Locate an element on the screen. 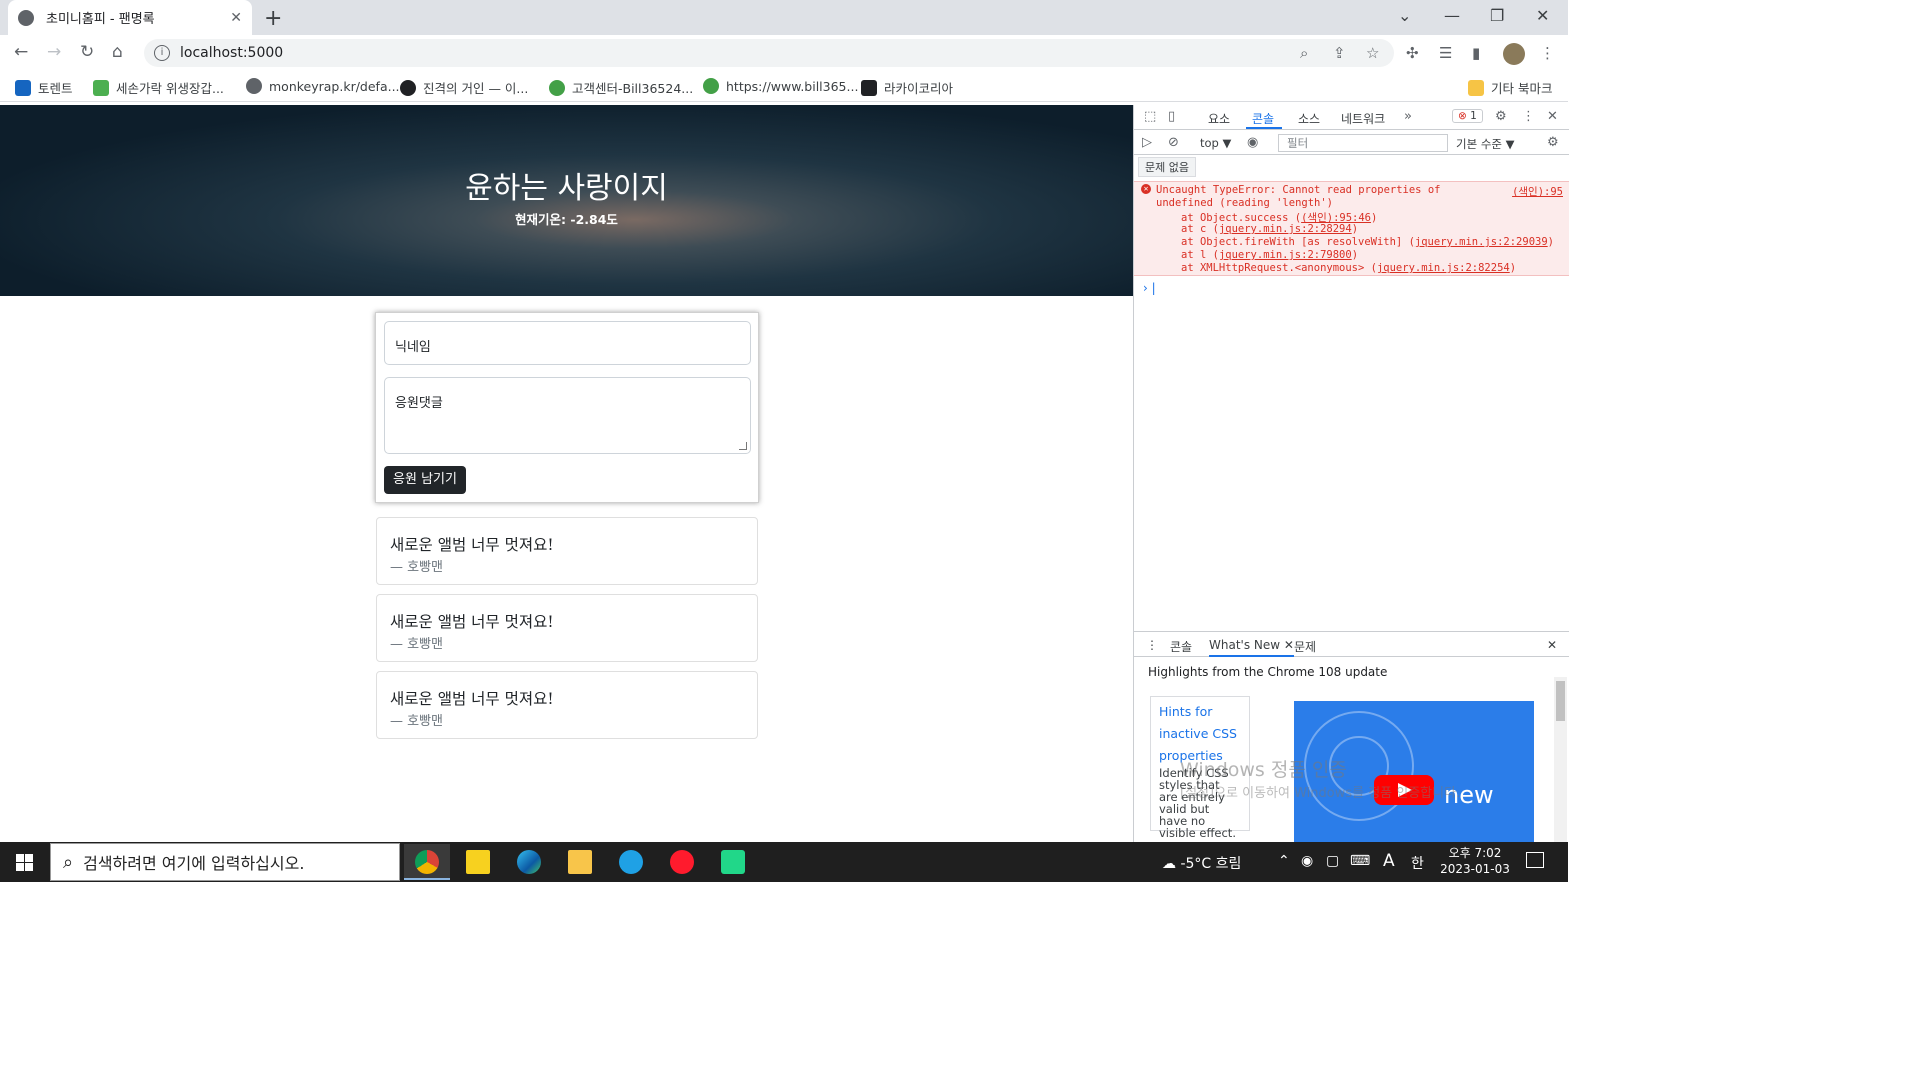  minimize-button: — is located at coordinates (1452, 15).